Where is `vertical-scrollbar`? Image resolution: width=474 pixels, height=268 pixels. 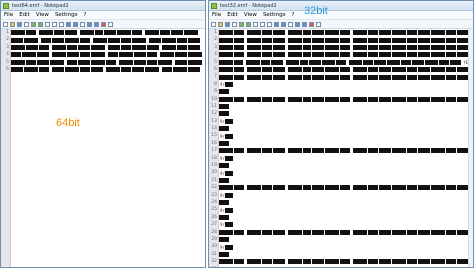
vertical-scrollbar is located at coordinates (470, 148).